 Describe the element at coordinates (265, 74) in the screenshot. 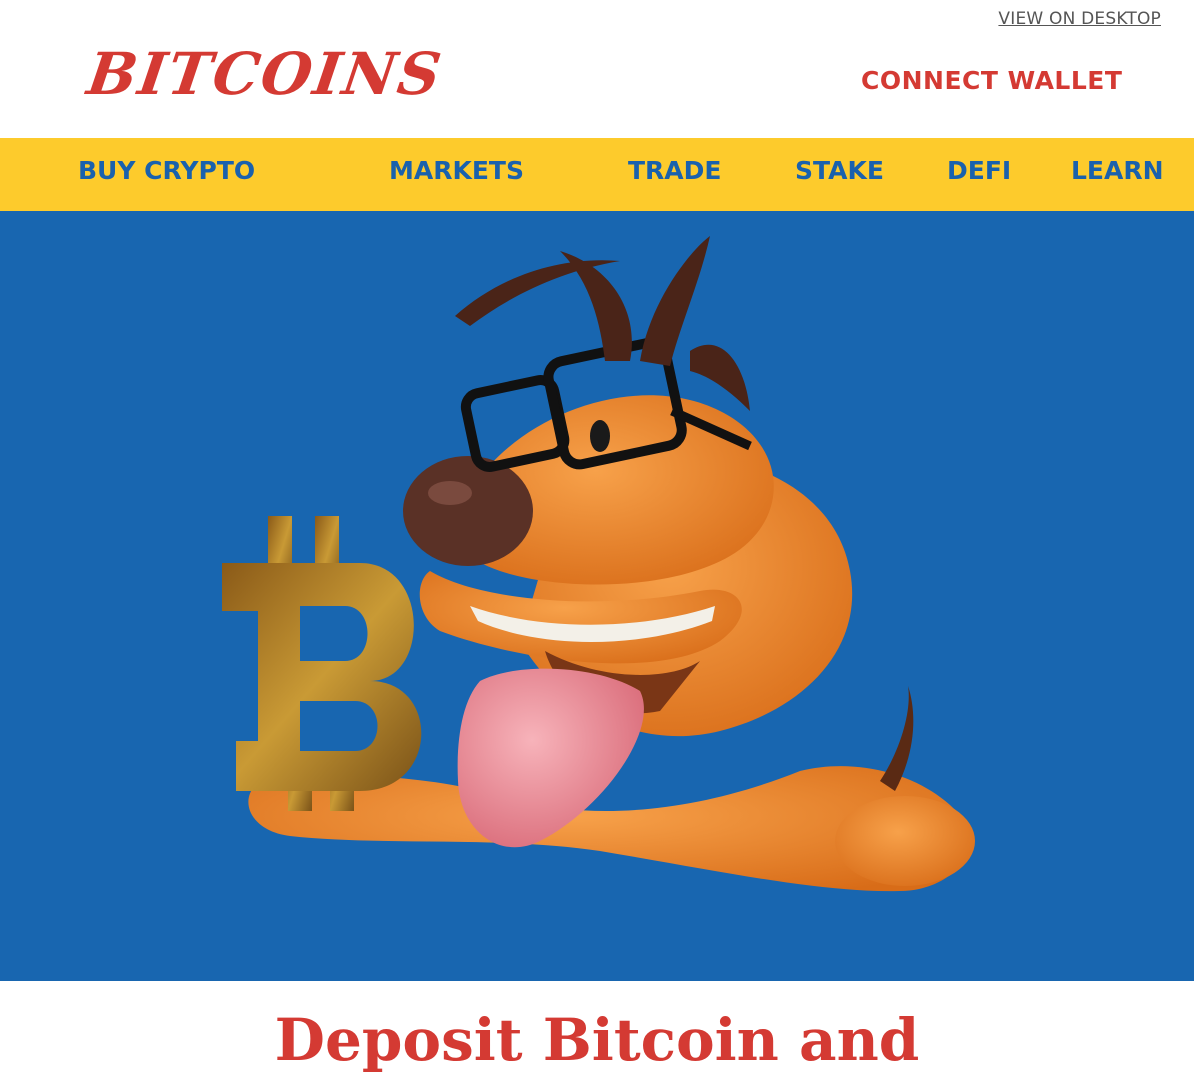

I see `site-logo: BITCOINS` at that location.